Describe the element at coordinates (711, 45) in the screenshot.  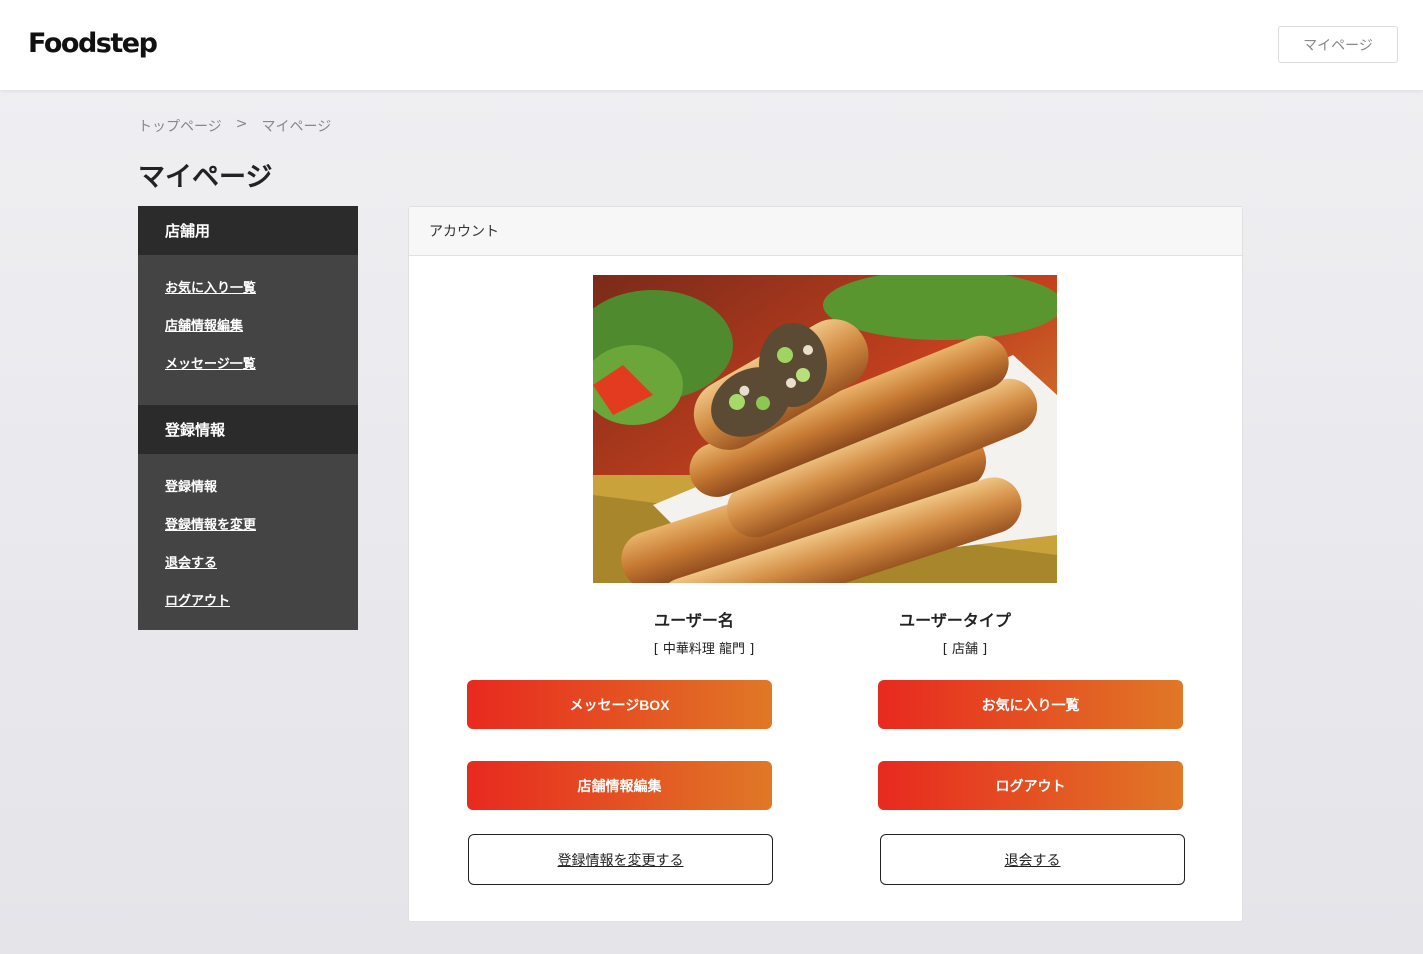
I see `site-header: Foodstep マイページ` at that location.